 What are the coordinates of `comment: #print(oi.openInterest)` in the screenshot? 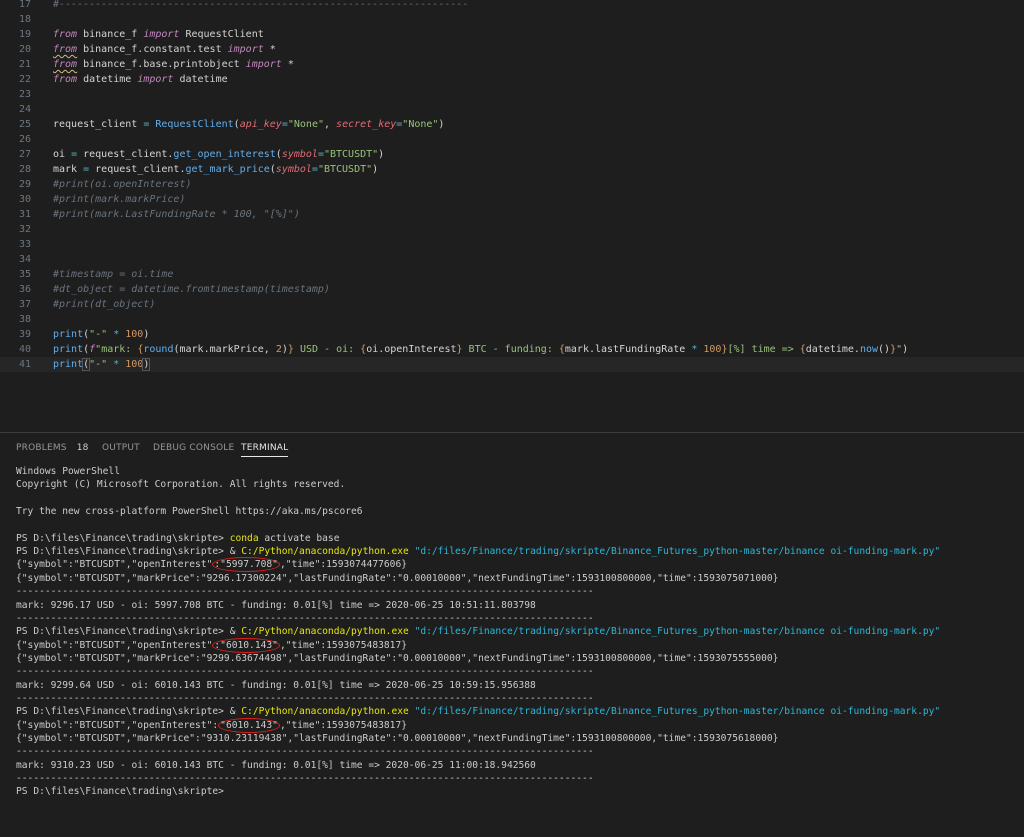 It's located at (122, 184).